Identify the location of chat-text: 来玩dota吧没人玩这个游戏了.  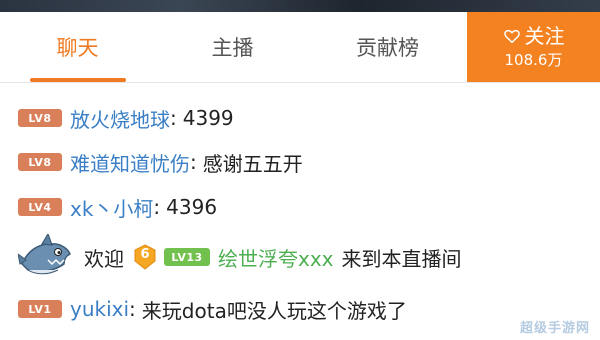
(274, 310).